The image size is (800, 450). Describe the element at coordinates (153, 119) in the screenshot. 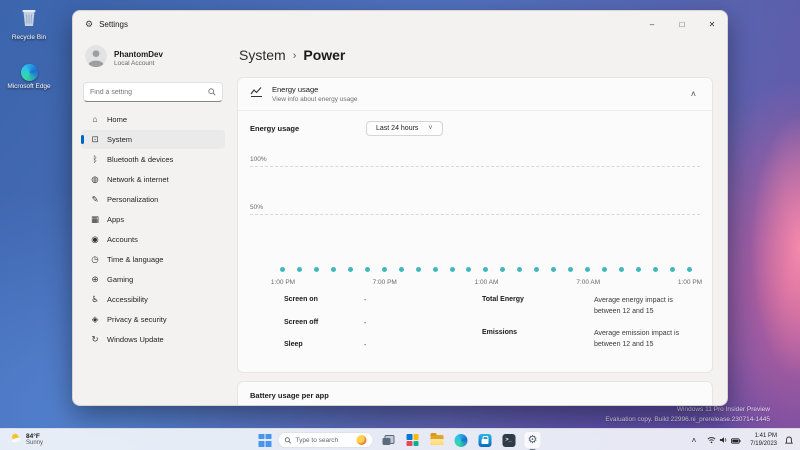

I see `sidebar-item-home: ⌂ Home` at that location.